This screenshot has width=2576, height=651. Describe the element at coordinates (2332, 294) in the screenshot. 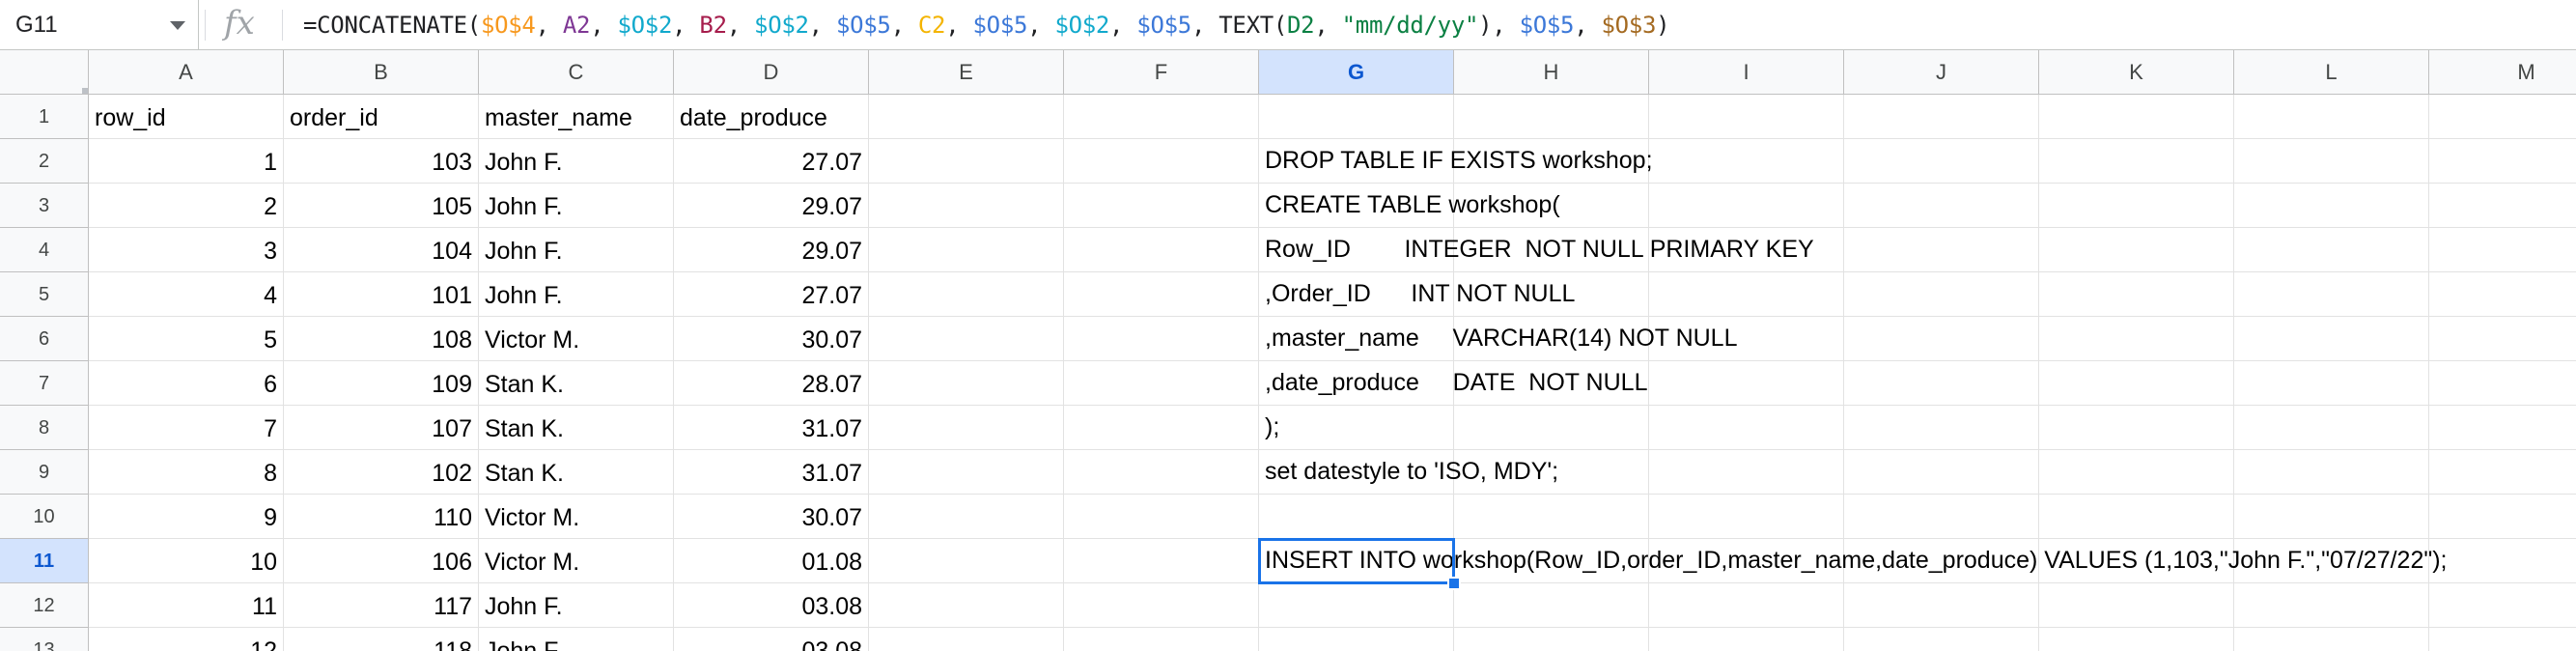

I see `cell-l5` at that location.